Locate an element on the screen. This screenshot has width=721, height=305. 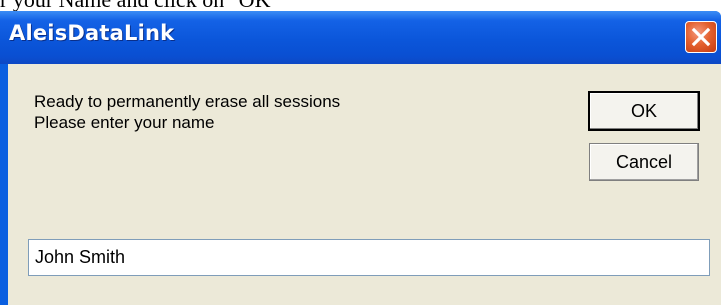
instruction-text: r your Name and click on "OK" is located at coordinates (139, 6).